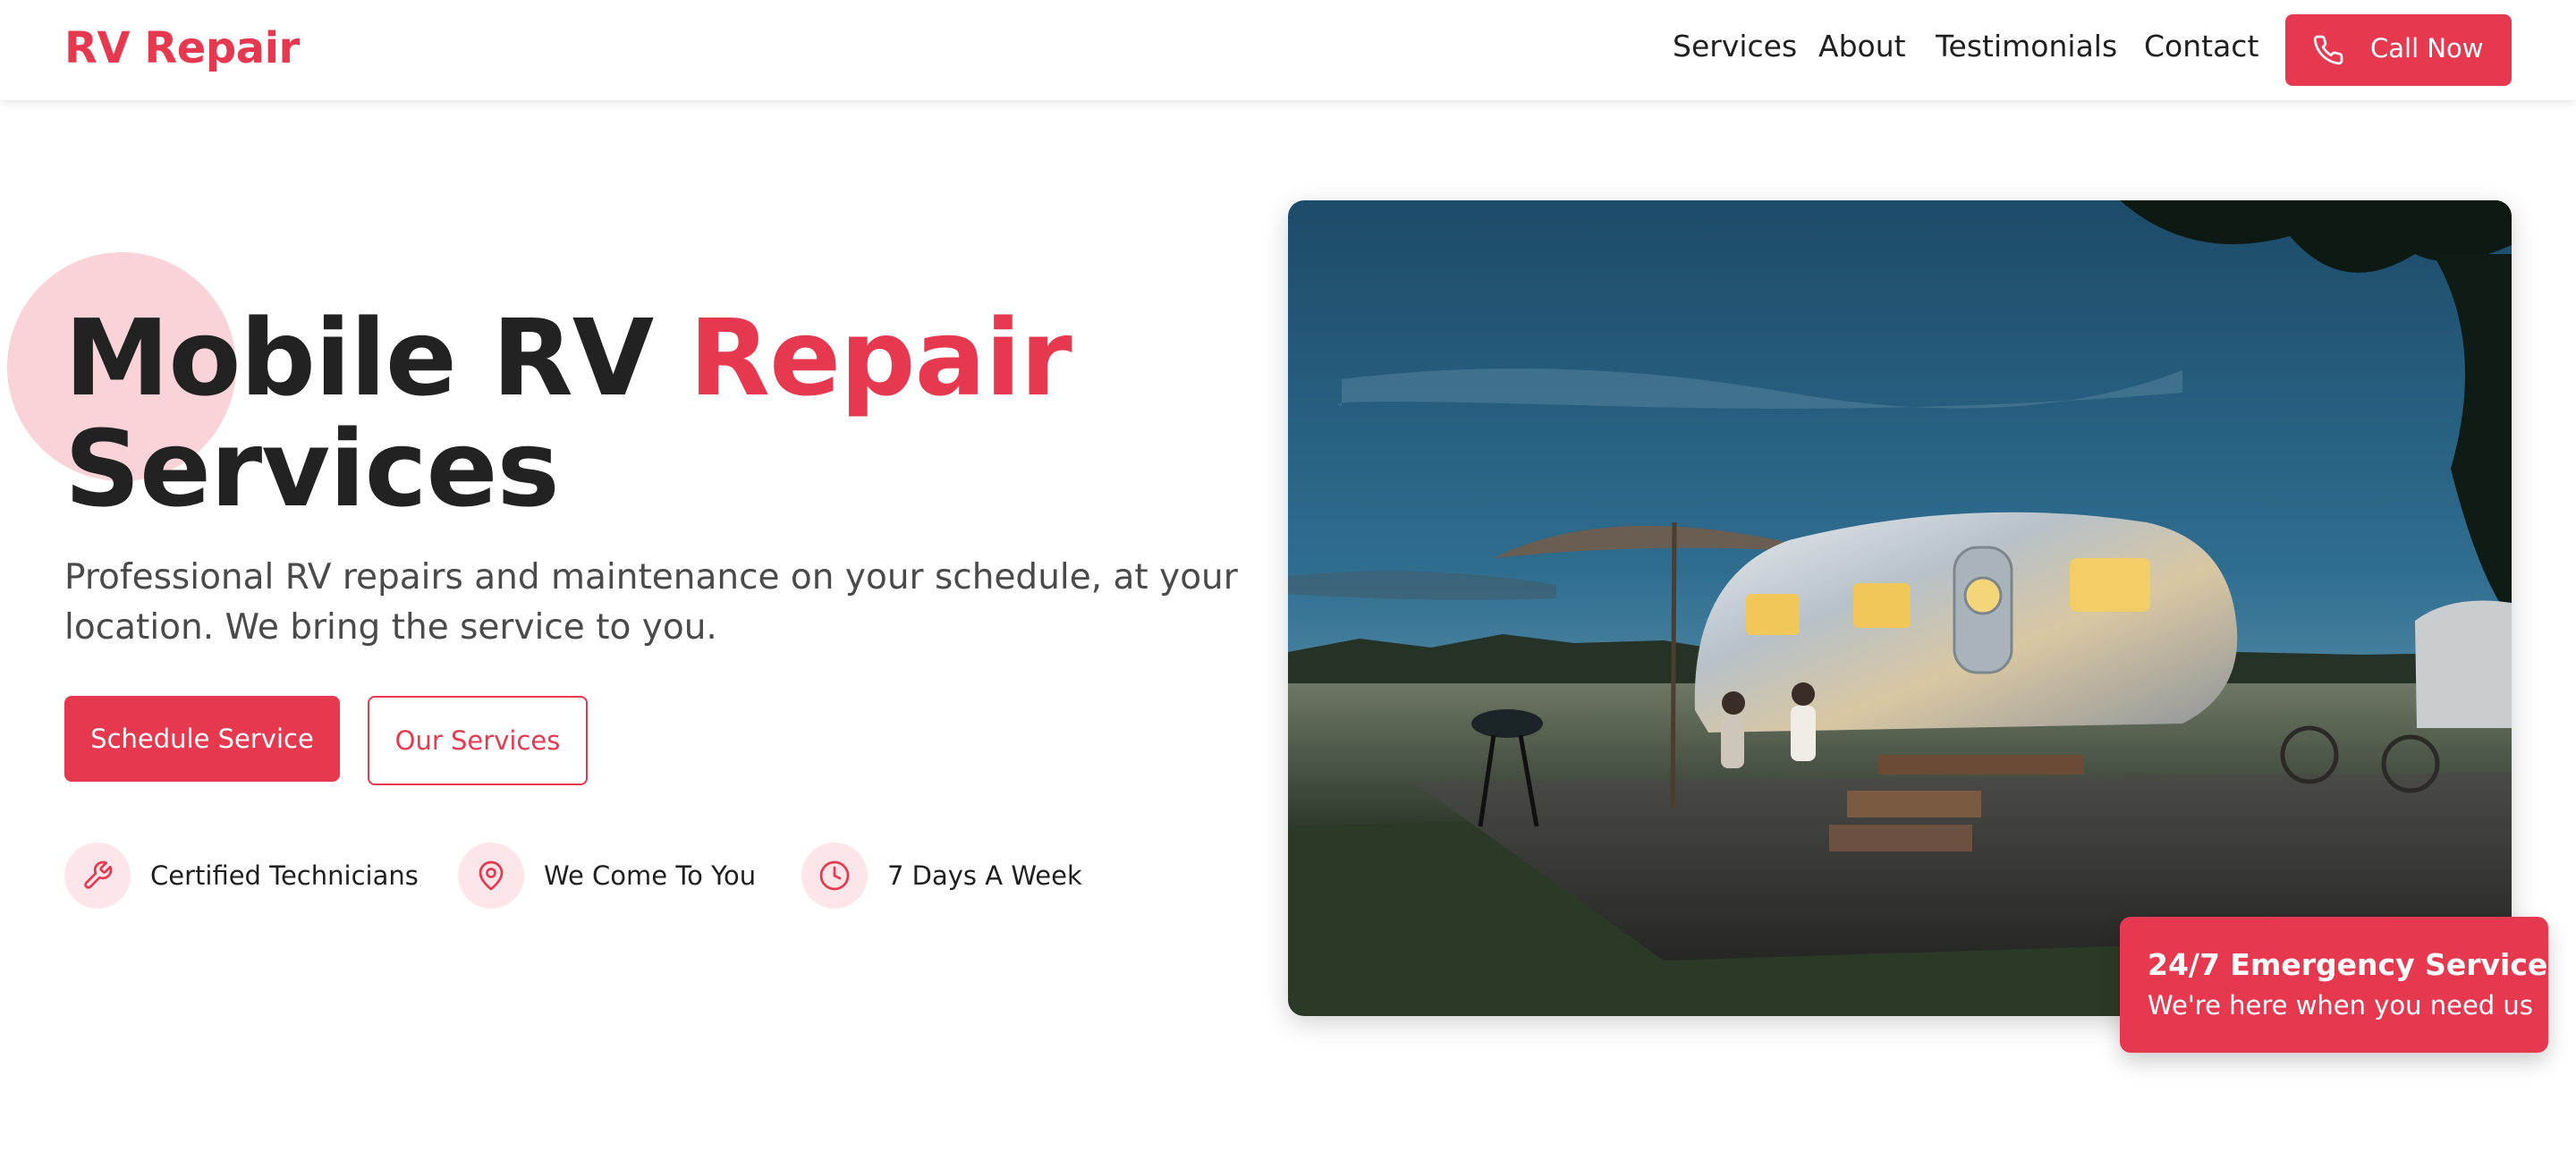 The height and width of the screenshot is (1152, 2576). What do you see at coordinates (2427, 48) in the screenshot?
I see `call-now-label: Call Now` at bounding box center [2427, 48].